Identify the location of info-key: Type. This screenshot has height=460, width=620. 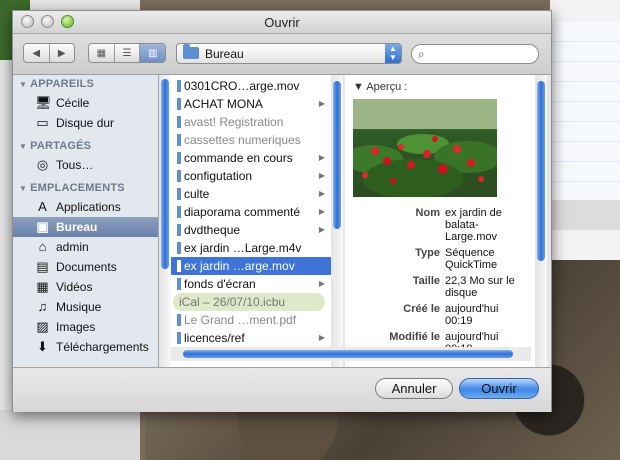
(427, 253).